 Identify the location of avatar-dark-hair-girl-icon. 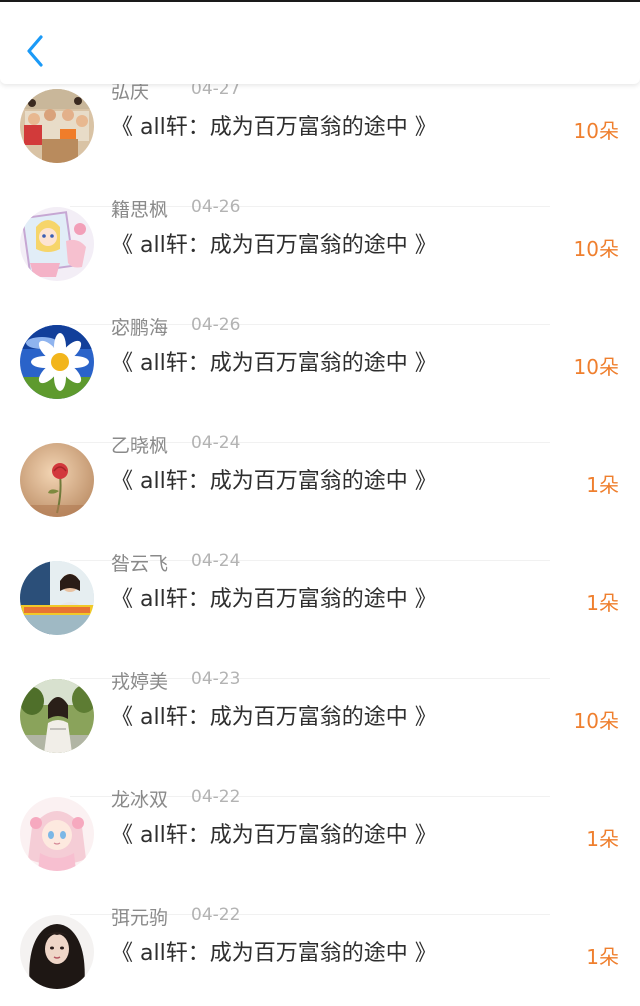
(57, 952).